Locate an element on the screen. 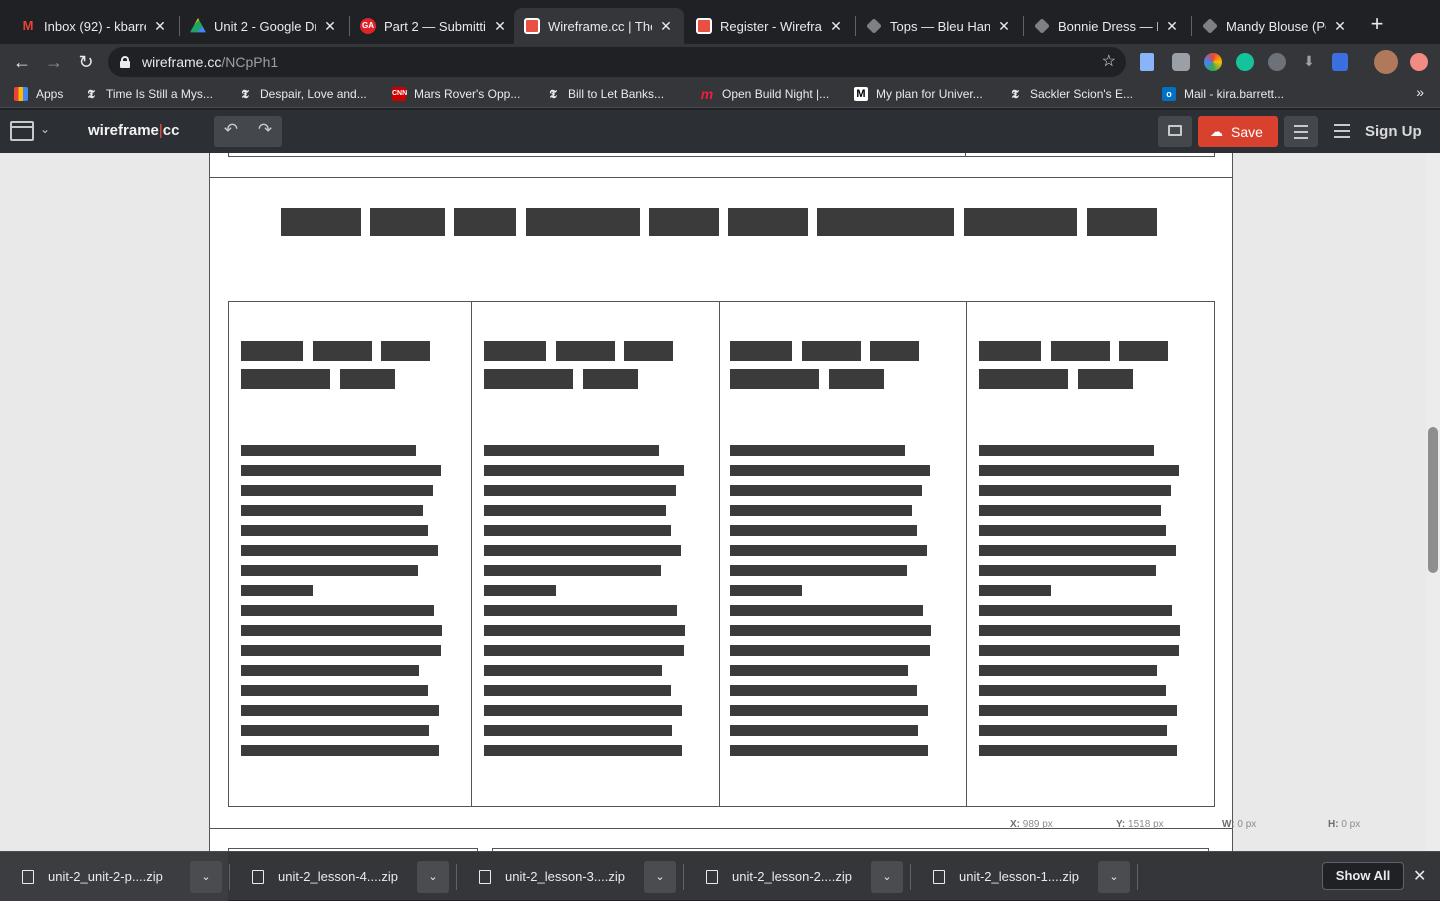 The width and height of the screenshot is (1440, 901). docs-extension-icon is located at coordinates (1147, 62).